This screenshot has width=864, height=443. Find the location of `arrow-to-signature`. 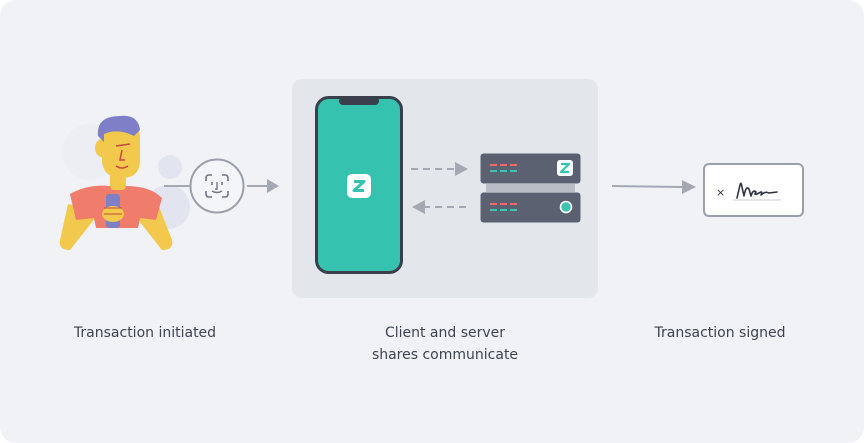

arrow-to-signature is located at coordinates (654, 187).